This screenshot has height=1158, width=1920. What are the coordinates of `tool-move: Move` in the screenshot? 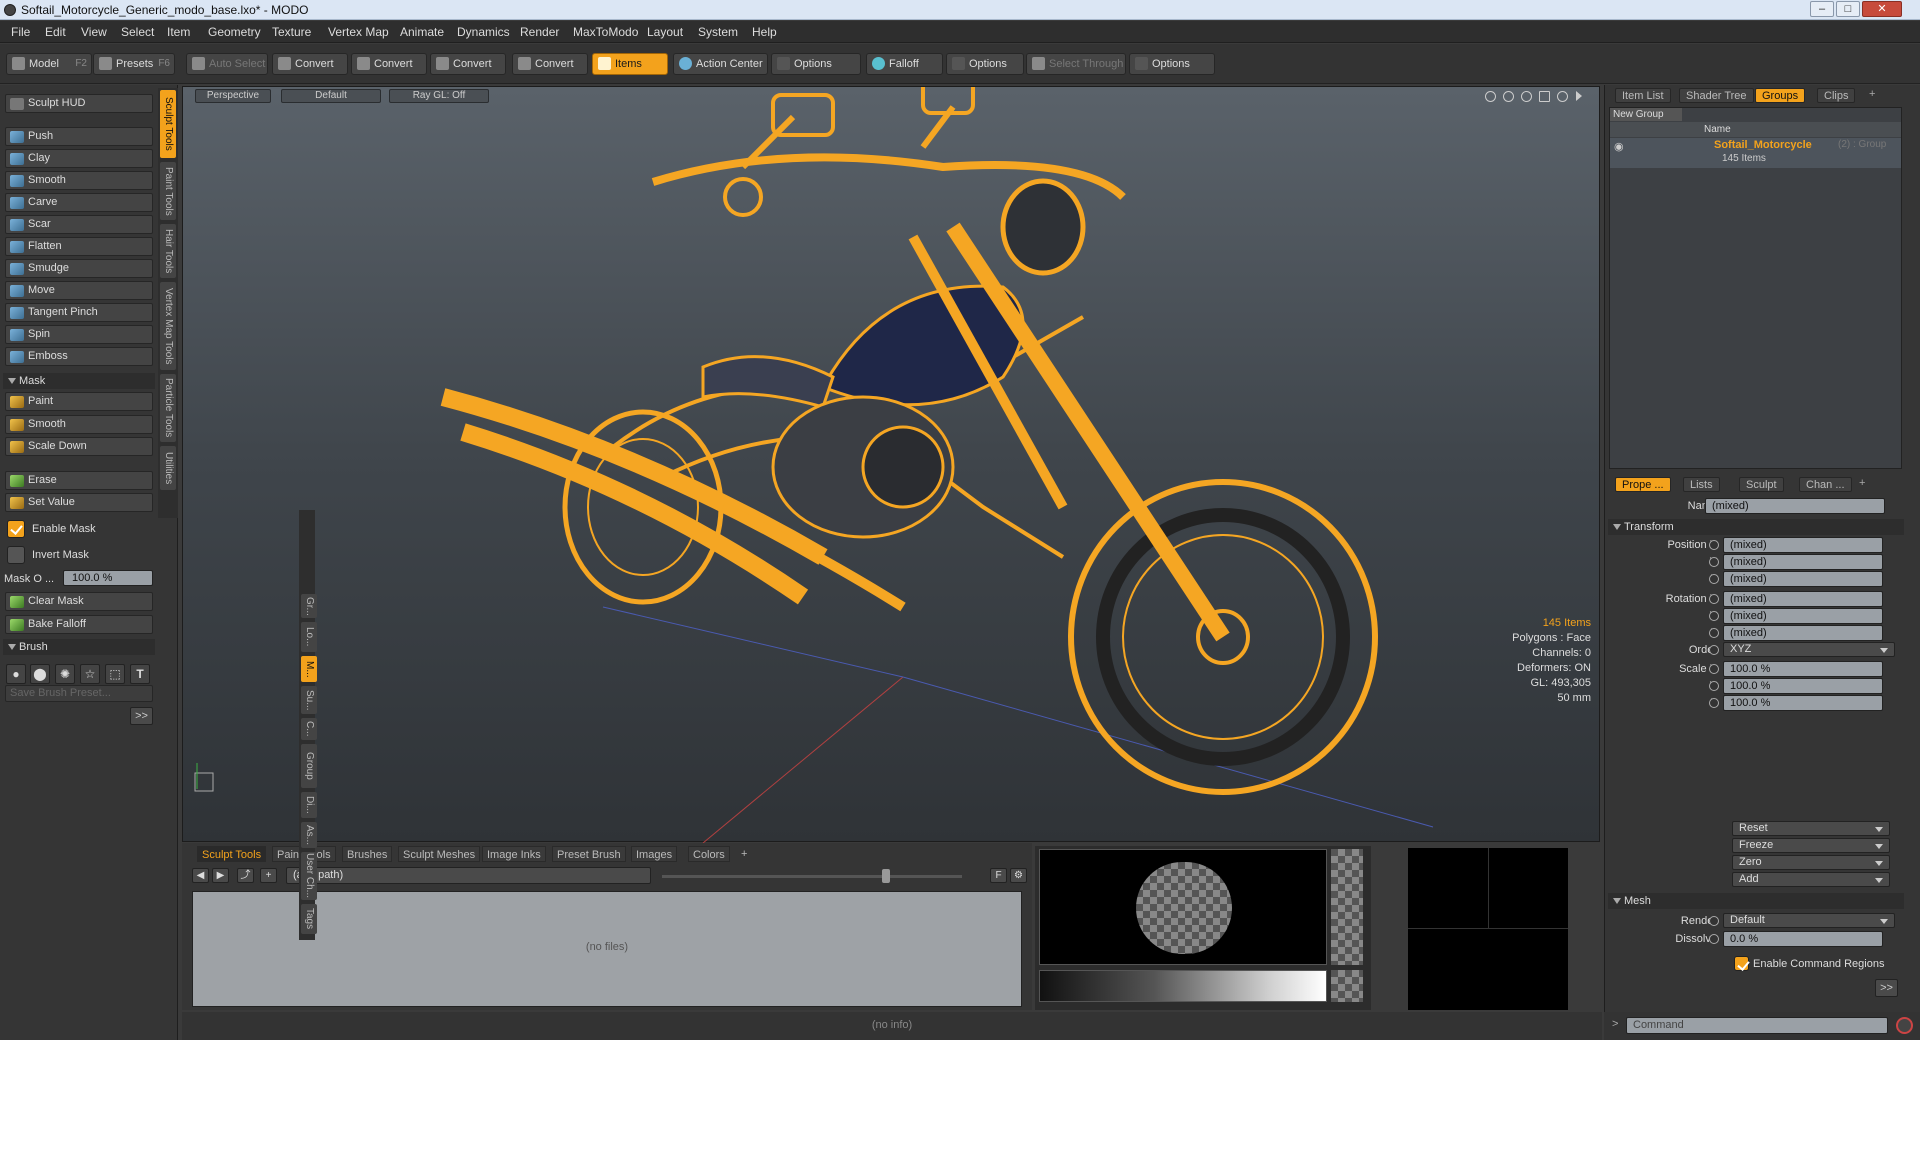 It's located at (79, 290).